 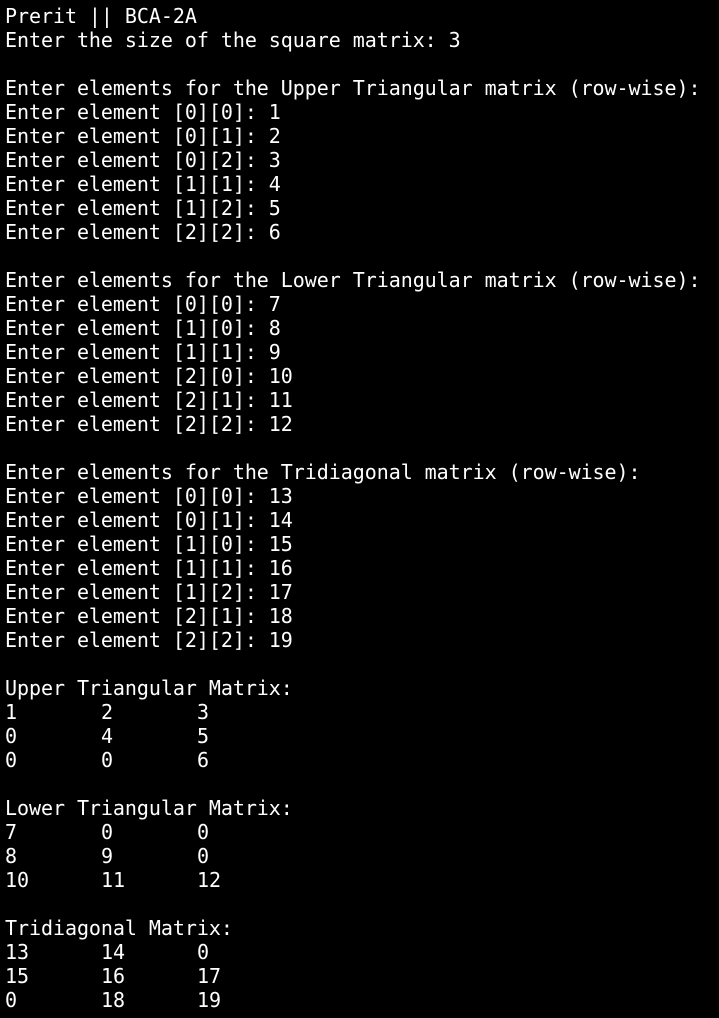 I want to click on tridiagonal-input-line: Enter element [2][1]: 18, so click(x=149, y=616).